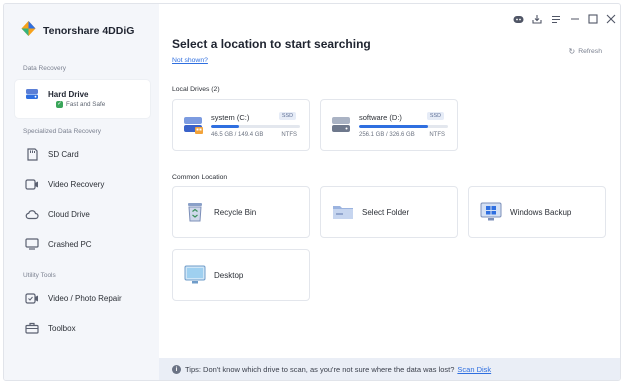 This screenshot has height=384, width=624. What do you see at coordinates (176, 369) in the screenshot?
I see `info-icon: i` at bounding box center [176, 369].